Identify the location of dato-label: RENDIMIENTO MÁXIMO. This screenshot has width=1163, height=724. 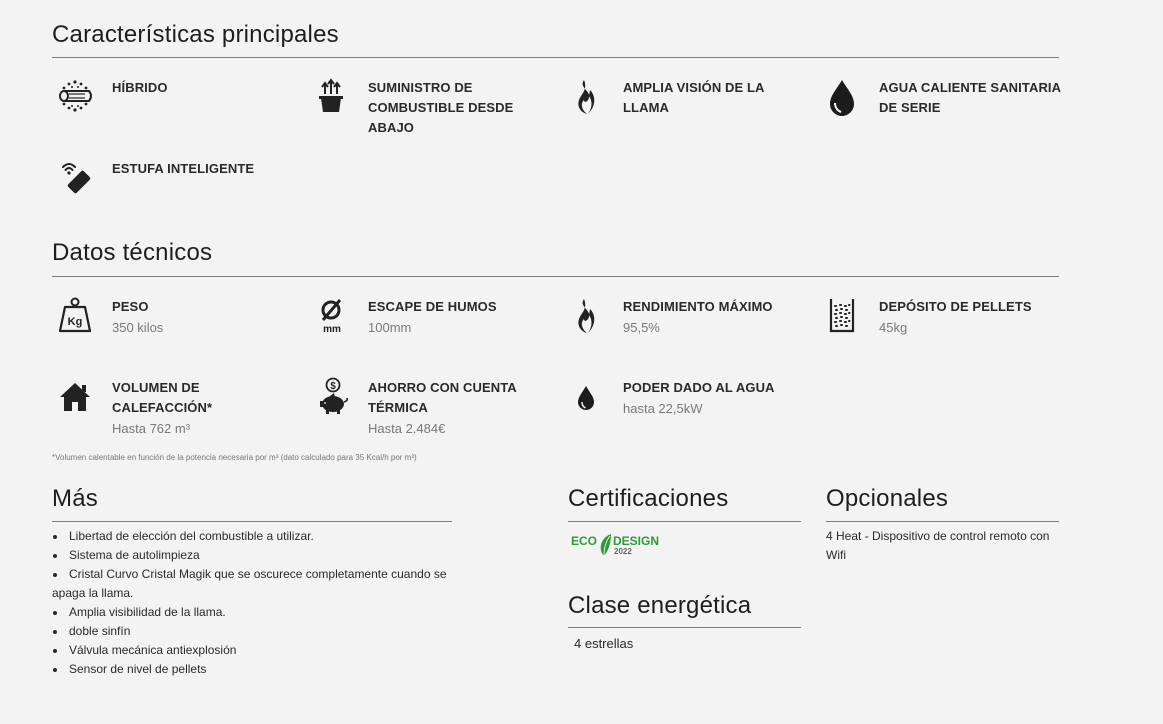
(698, 306).